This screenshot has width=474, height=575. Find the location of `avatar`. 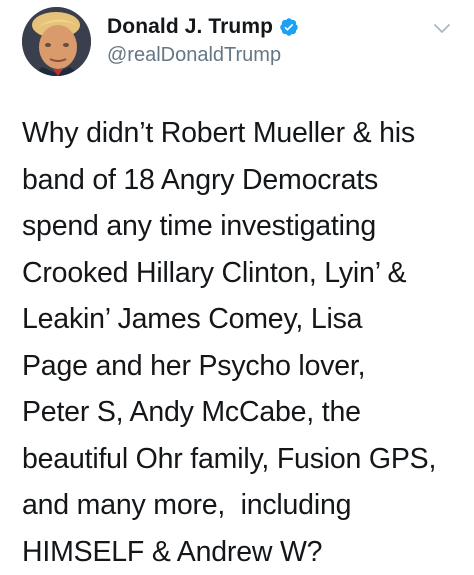

avatar is located at coordinates (56, 41).